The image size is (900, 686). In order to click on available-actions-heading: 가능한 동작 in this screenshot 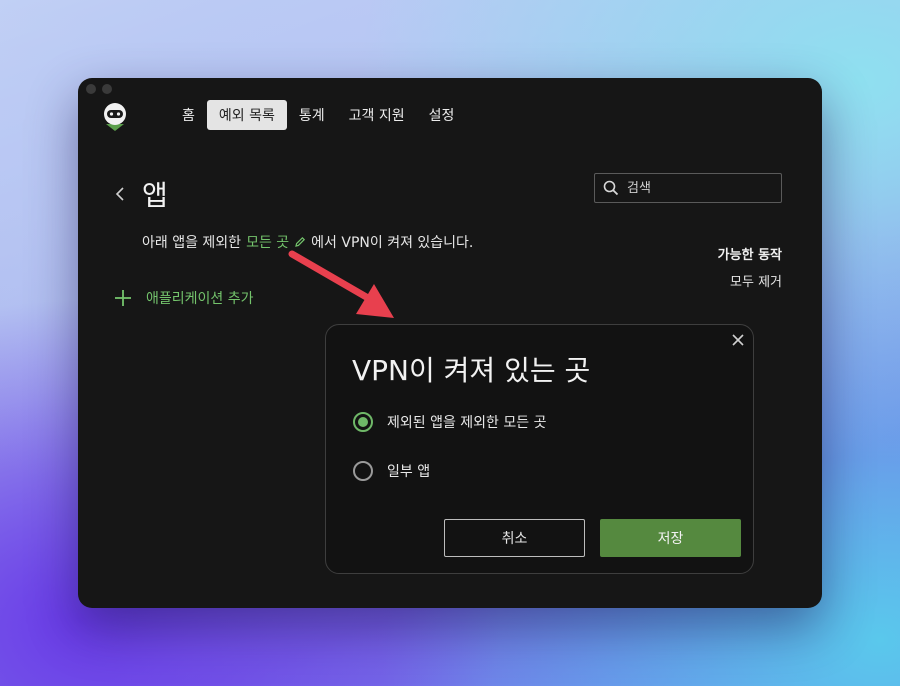, I will do `click(749, 255)`.